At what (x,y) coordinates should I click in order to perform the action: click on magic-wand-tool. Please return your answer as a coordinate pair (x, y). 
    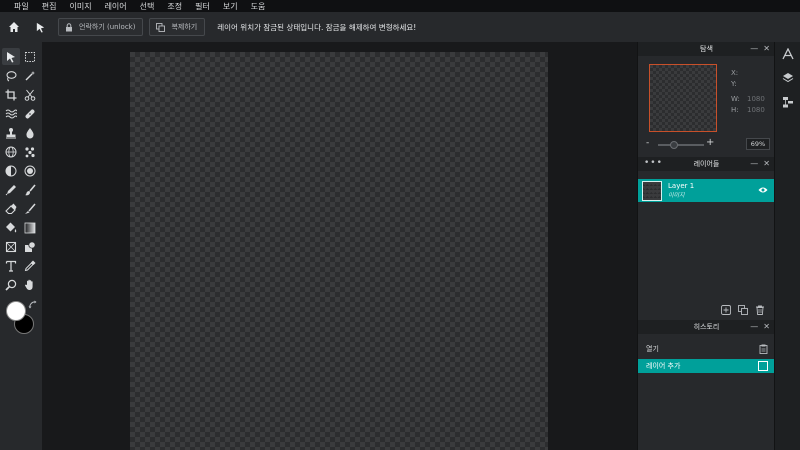
    Looking at the image, I should click on (30, 75).